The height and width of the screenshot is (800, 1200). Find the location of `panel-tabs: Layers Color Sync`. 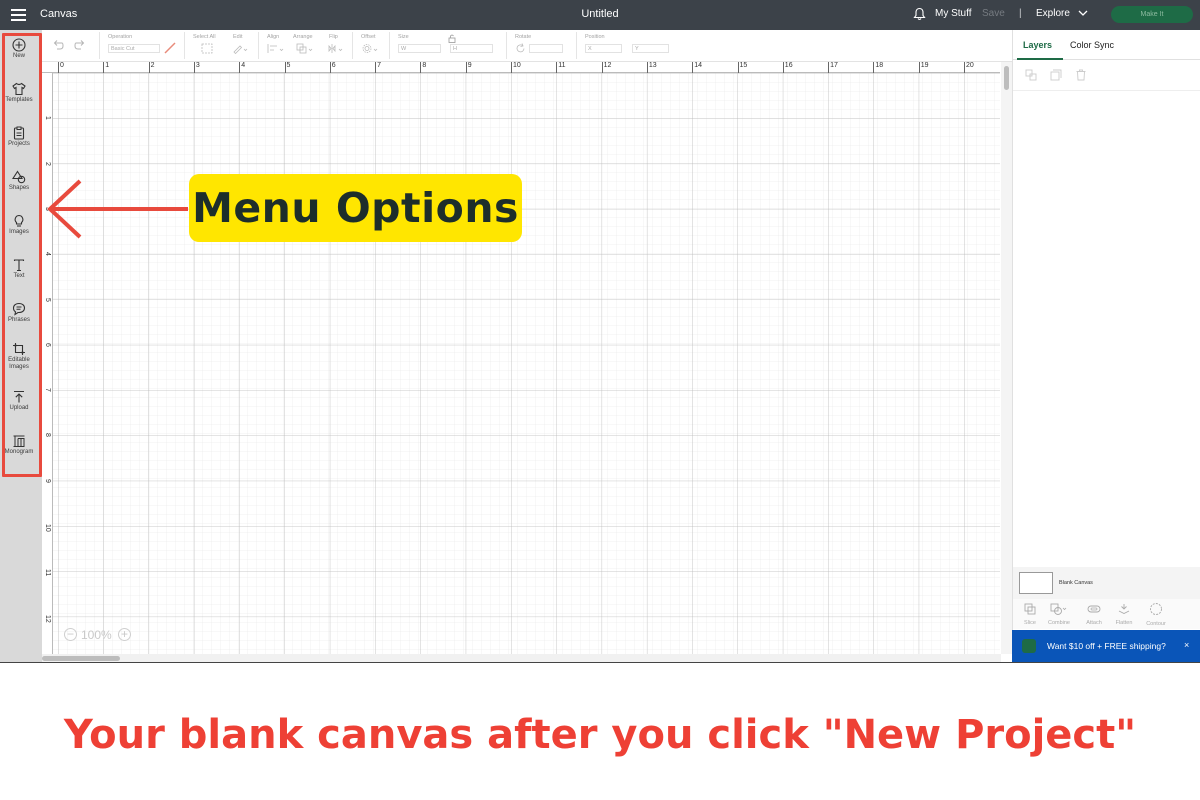

panel-tabs: Layers Color Sync is located at coordinates (1106, 45).